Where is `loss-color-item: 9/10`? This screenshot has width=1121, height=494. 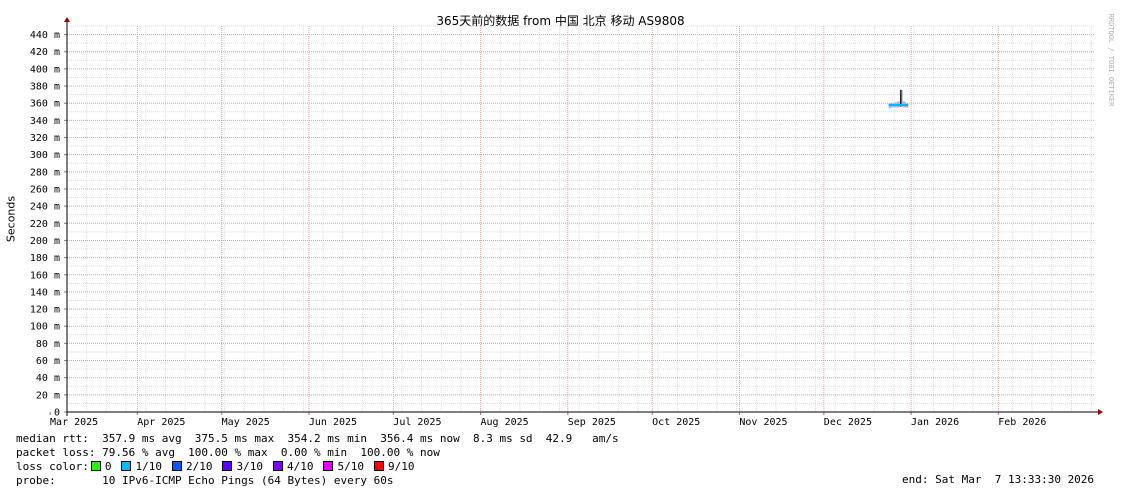
loss-color-item: 9/10 is located at coordinates (393, 466).